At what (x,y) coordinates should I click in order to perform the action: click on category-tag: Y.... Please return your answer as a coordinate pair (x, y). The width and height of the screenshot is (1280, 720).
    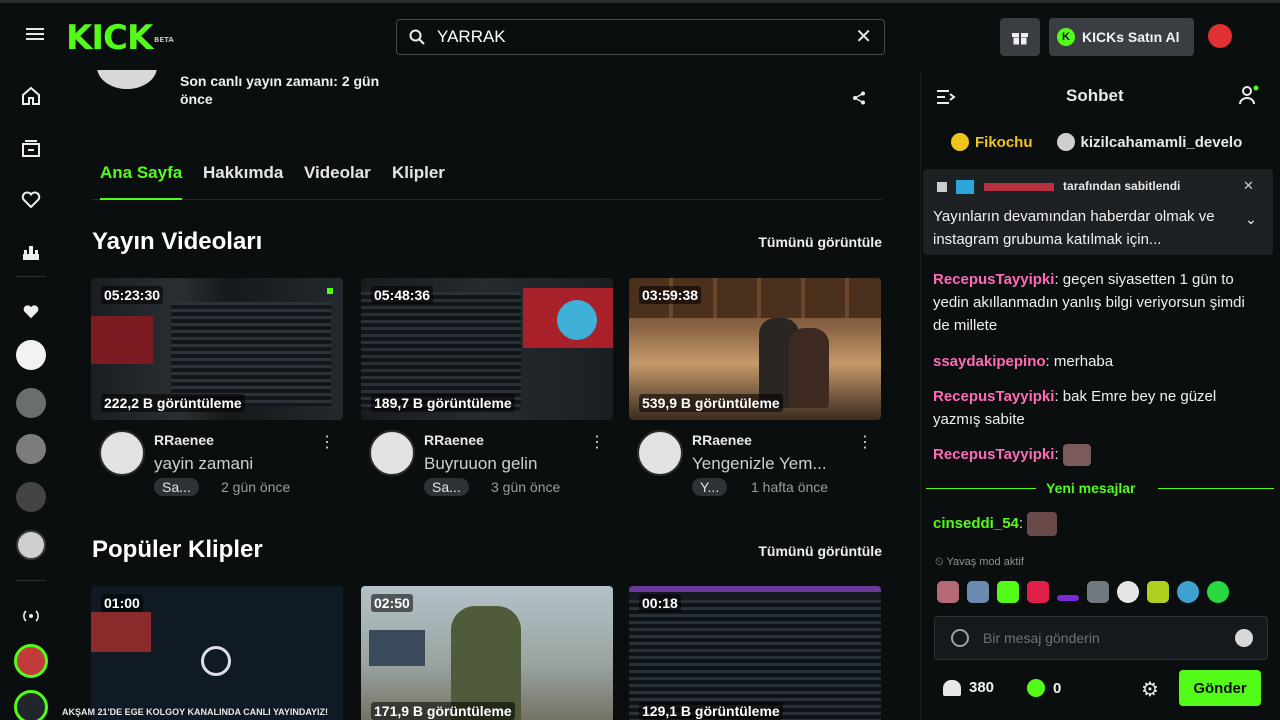
    Looking at the image, I should click on (710, 487).